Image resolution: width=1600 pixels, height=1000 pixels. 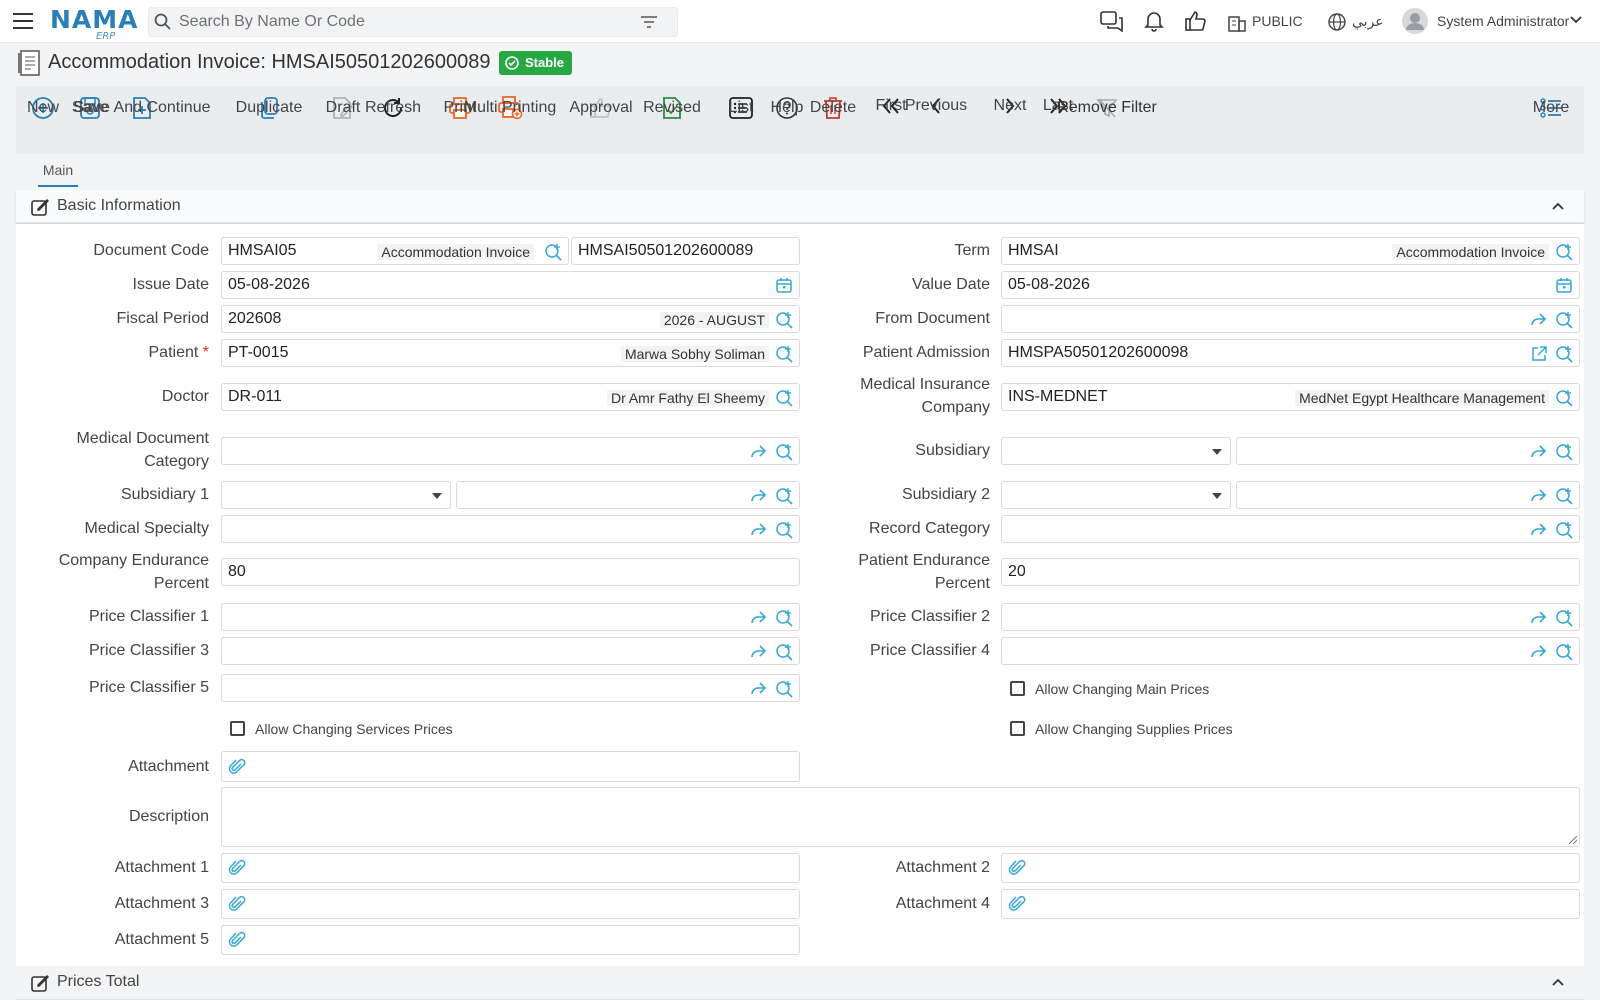 I want to click on price-classifier-5-field, so click(x=510, y=688).